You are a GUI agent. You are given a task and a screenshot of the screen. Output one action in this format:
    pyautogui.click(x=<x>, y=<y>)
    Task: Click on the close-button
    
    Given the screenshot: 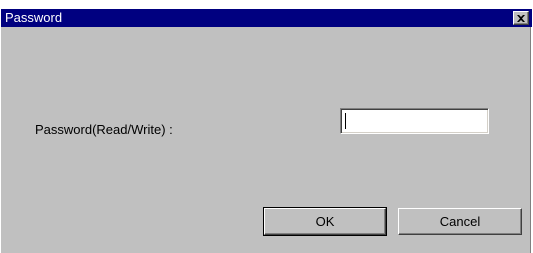 What is the action you would take?
    pyautogui.click(x=521, y=18)
    